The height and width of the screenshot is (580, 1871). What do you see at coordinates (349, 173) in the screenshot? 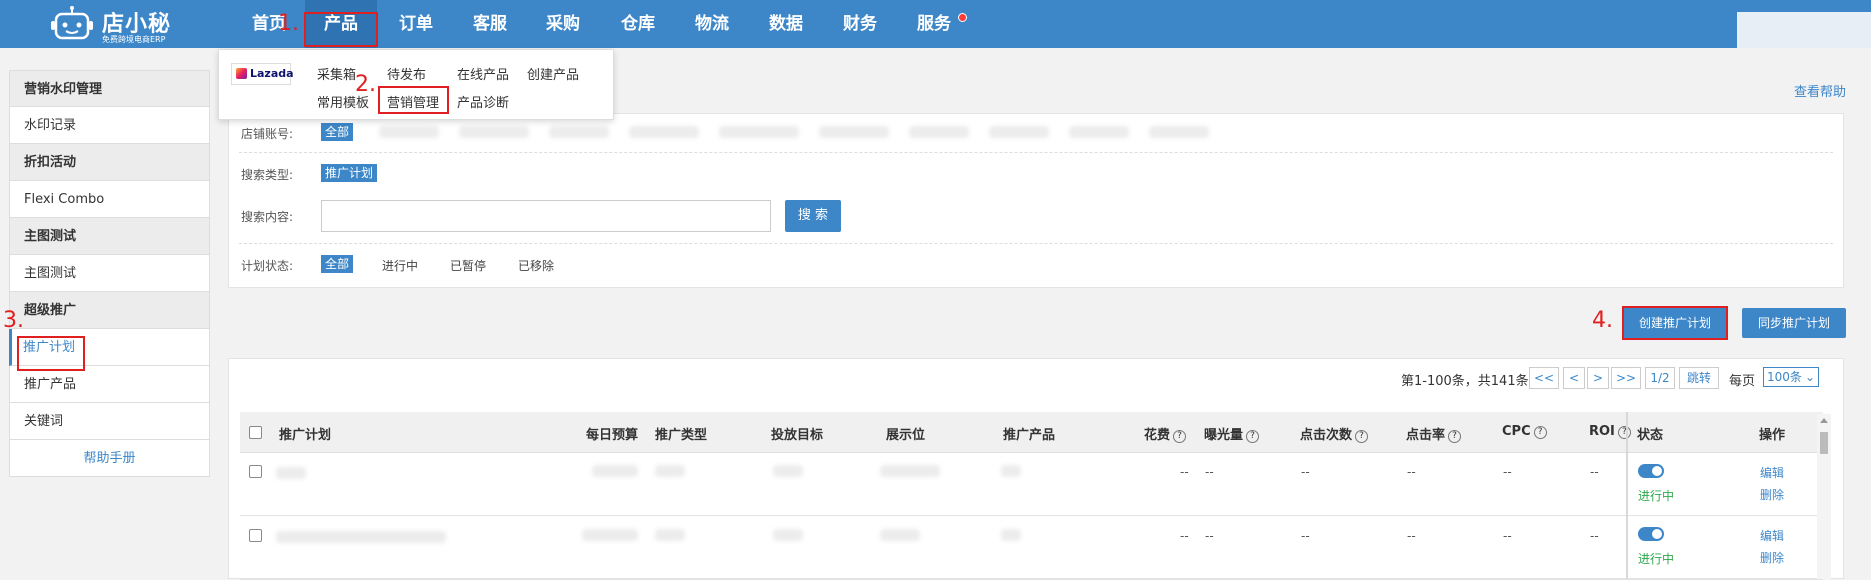
I see `search-type-tag: 推广计划` at bounding box center [349, 173].